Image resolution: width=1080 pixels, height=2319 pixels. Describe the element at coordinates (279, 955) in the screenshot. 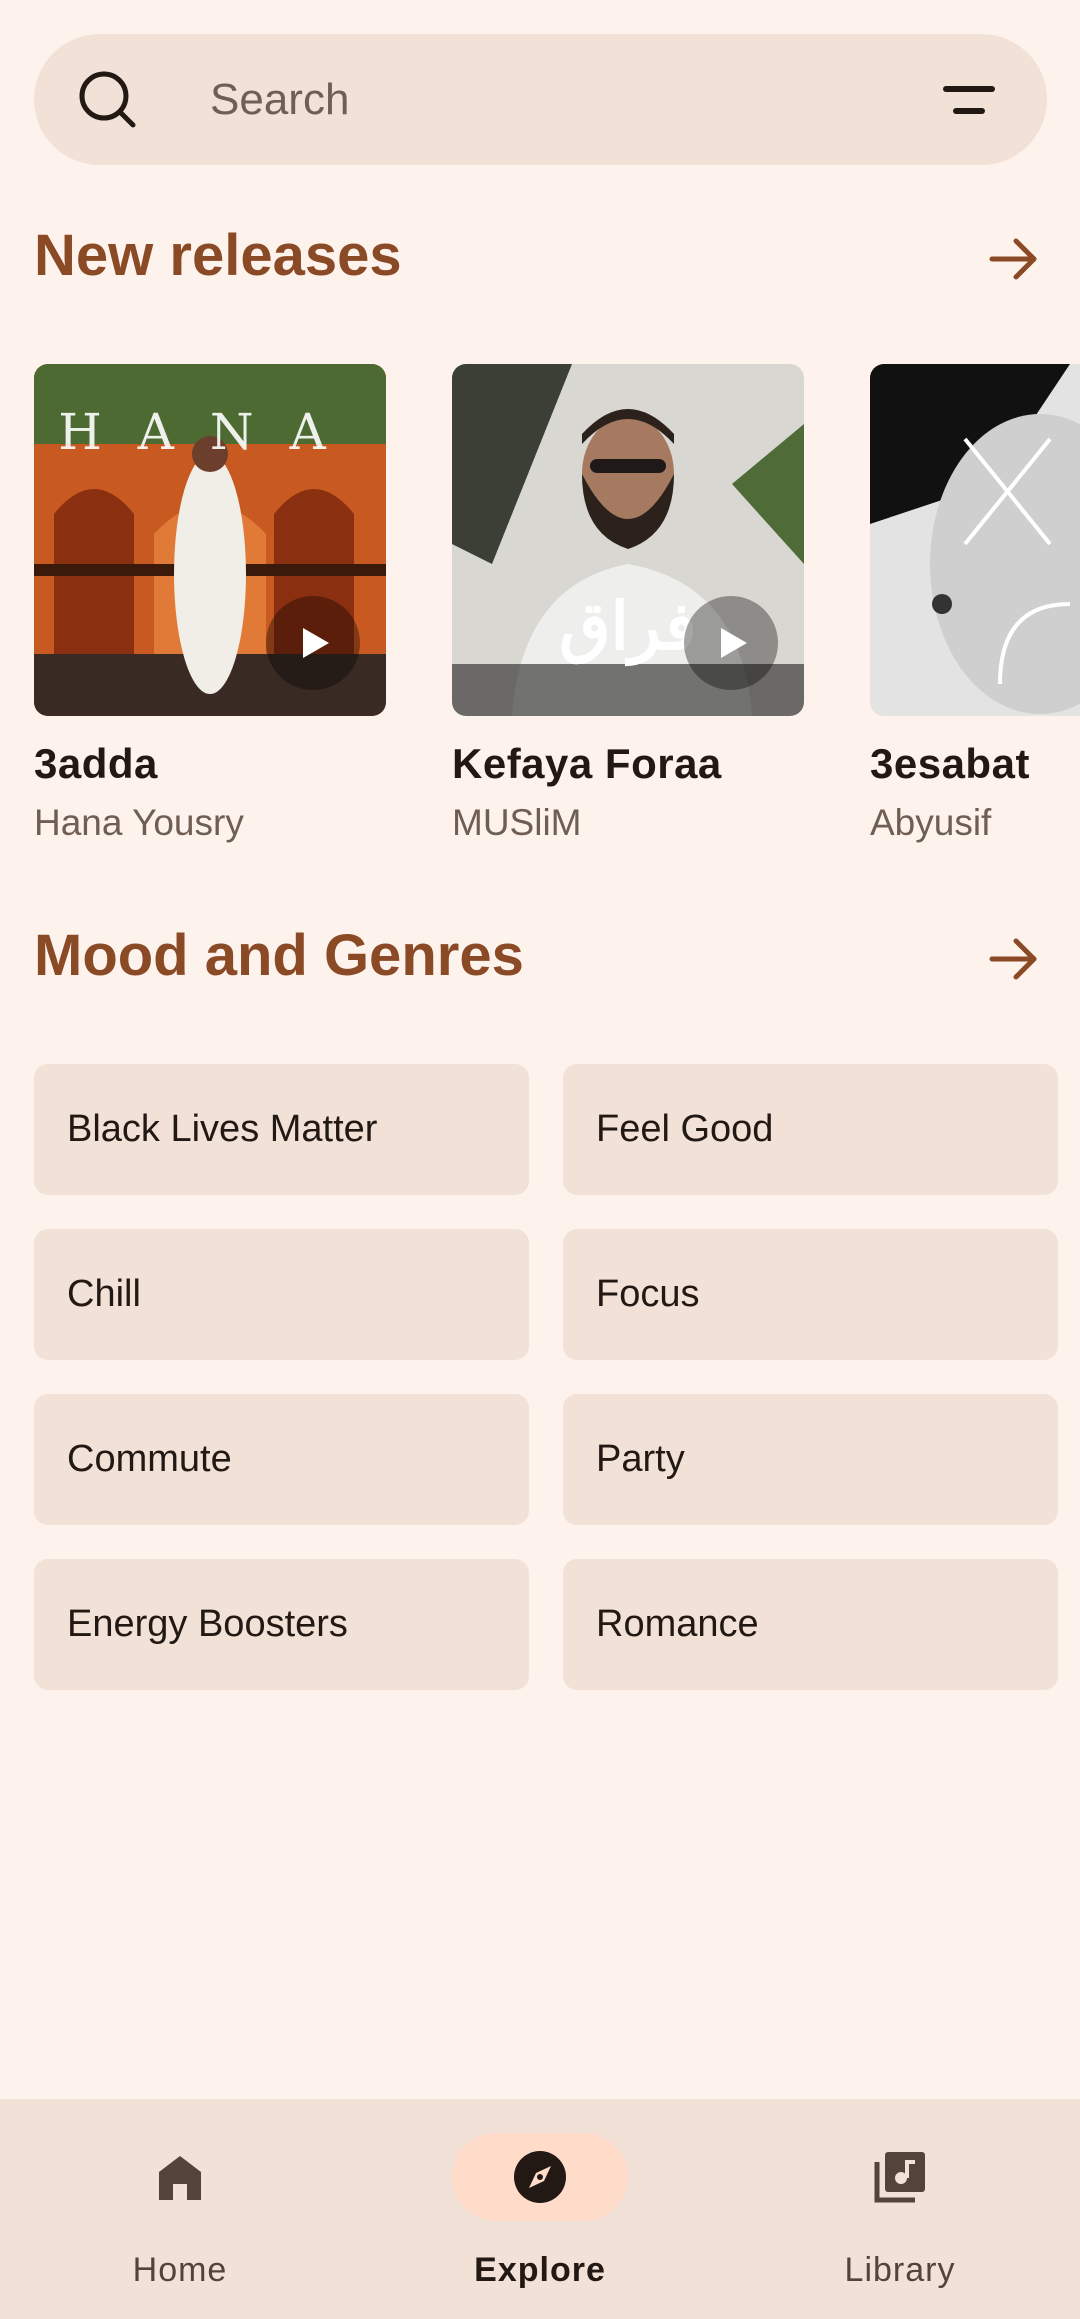

I see `mood-genres-title: Mood and Genres` at that location.